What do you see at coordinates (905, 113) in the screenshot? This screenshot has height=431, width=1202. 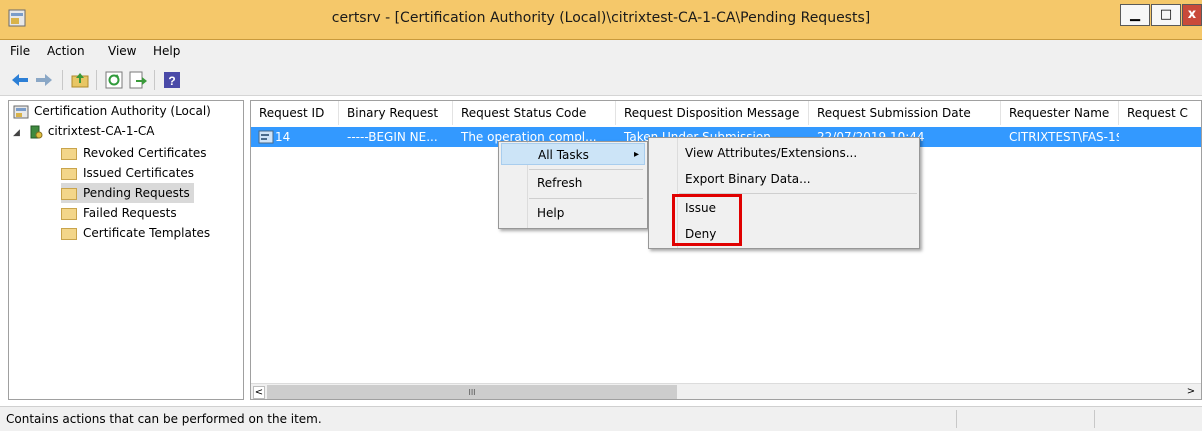 I see `column-header-request-submission-date: Request Submission Date` at bounding box center [905, 113].